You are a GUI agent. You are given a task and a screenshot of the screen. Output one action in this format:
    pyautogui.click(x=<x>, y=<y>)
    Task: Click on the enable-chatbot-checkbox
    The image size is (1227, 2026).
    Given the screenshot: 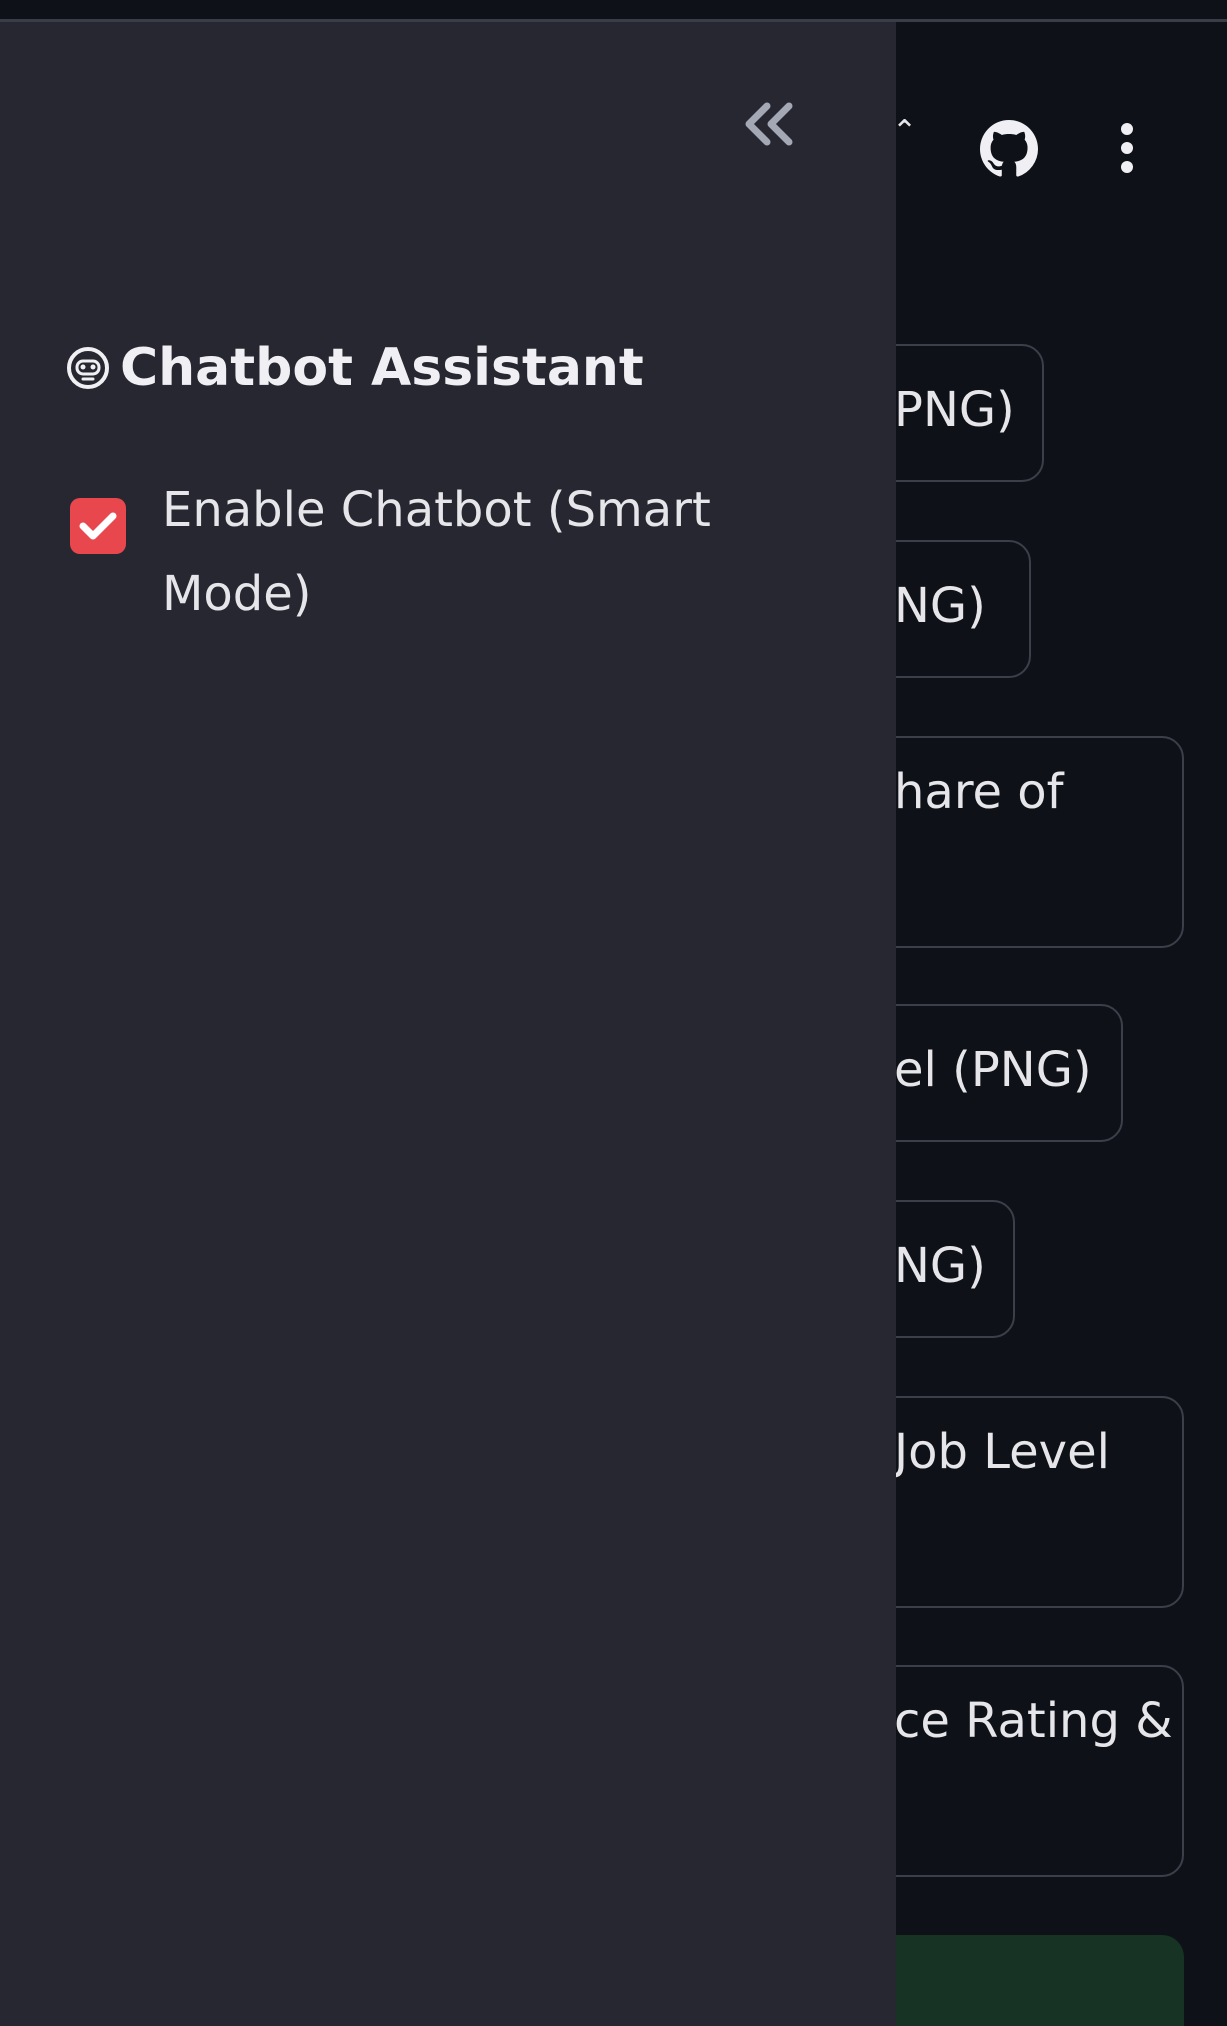 What is the action you would take?
    pyautogui.click(x=98, y=526)
    